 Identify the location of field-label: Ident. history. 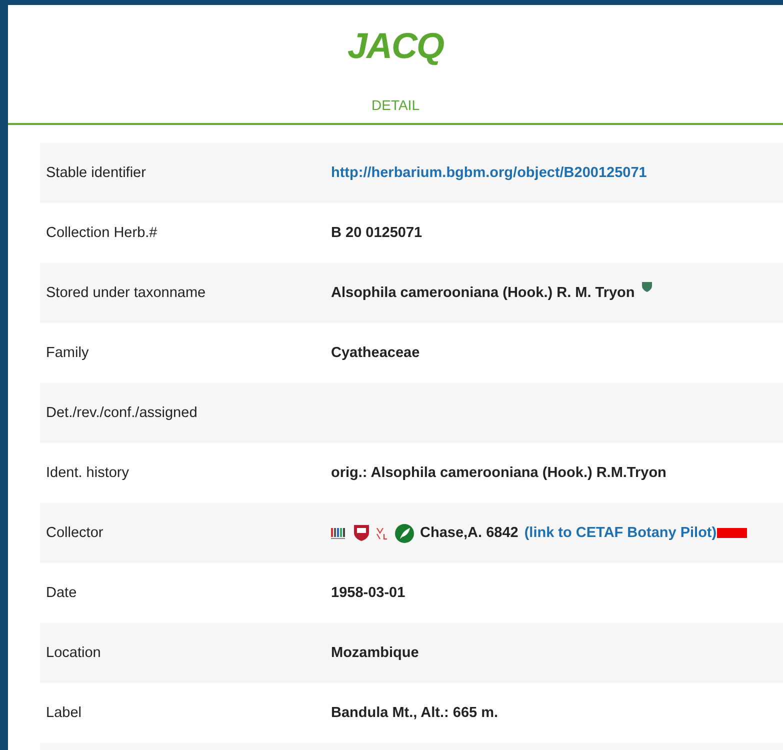
(87, 473).